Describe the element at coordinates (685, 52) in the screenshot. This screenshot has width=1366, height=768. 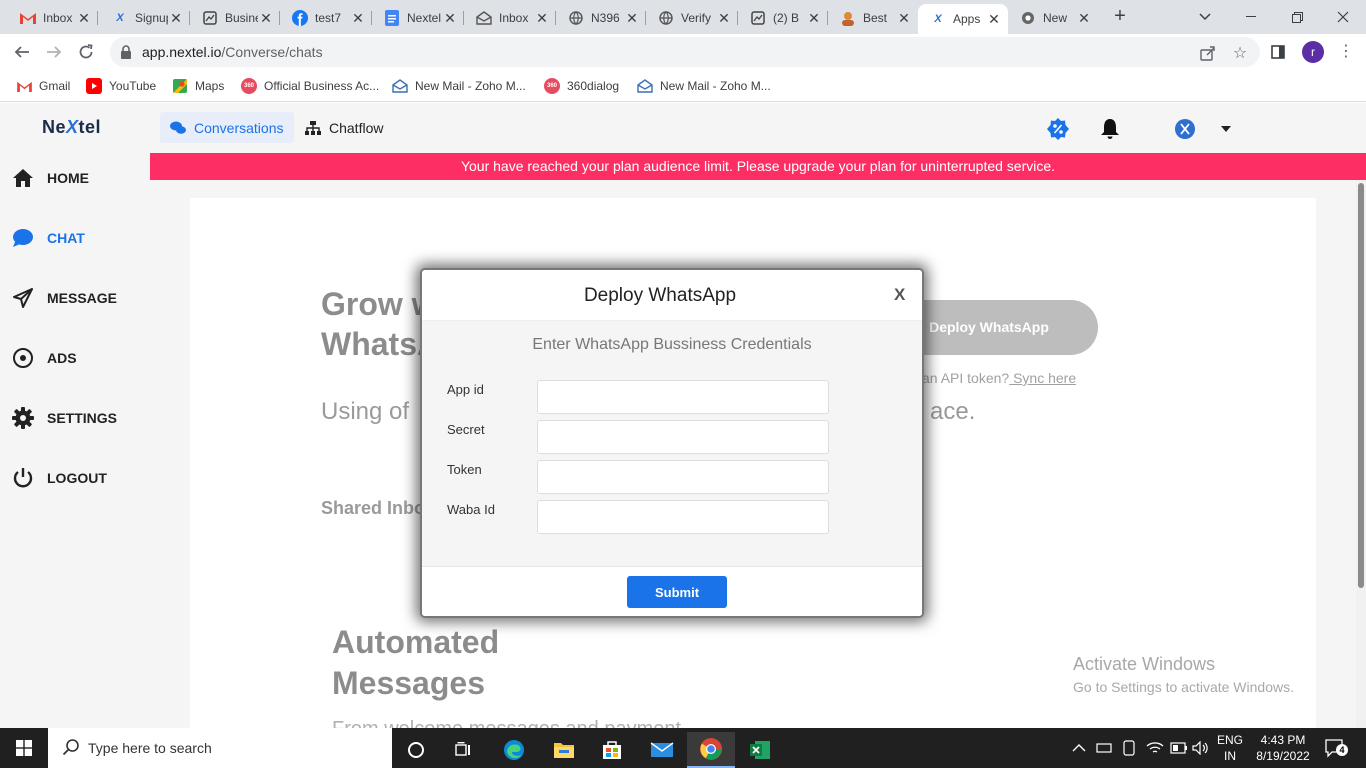
I see `url-omnibox: app.nextel.io/Converse/chats ☆` at that location.